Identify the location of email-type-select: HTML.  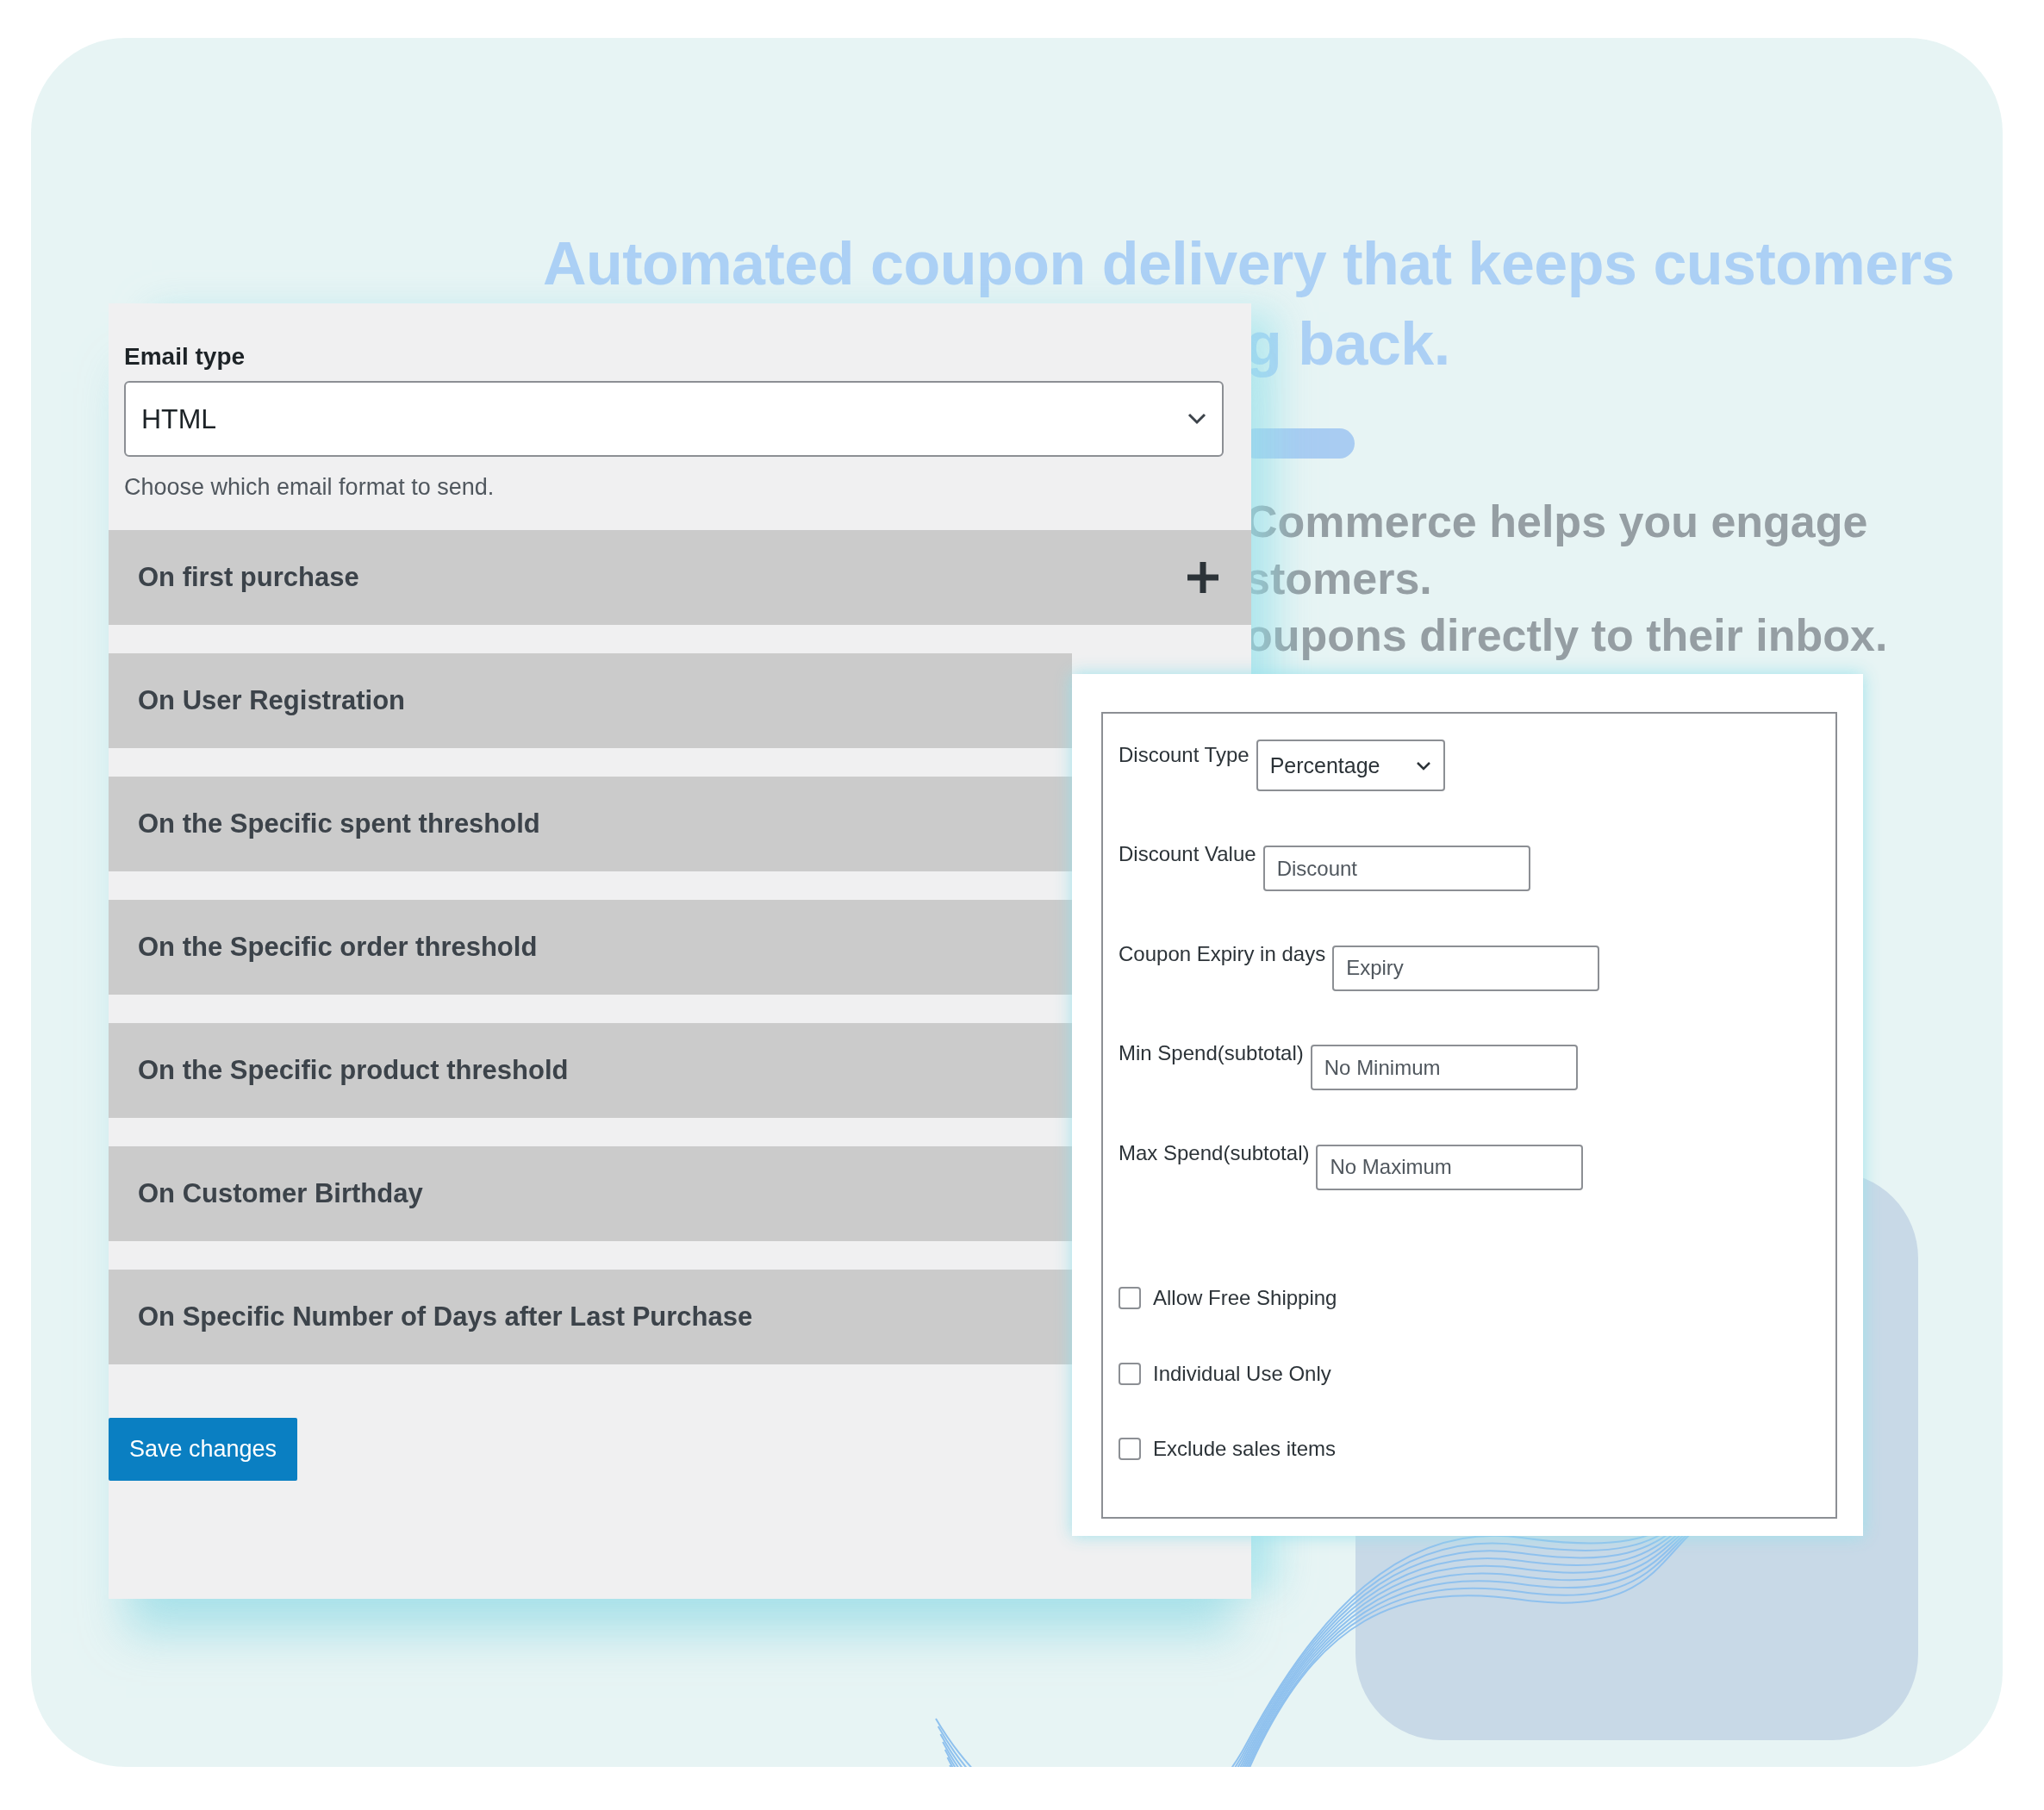
(674, 419).